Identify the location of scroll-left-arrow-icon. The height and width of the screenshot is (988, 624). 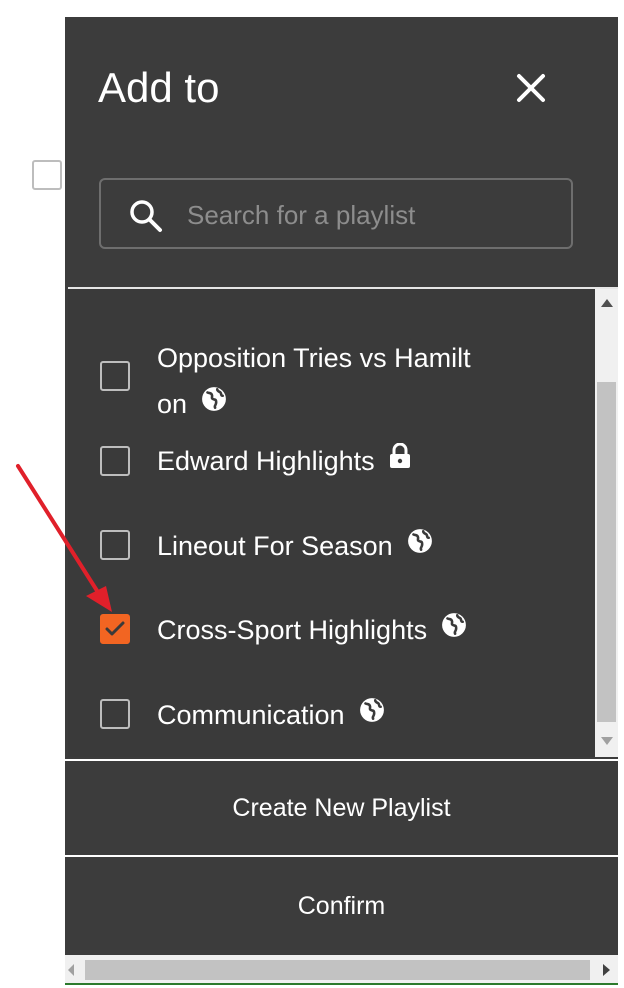
(71, 970).